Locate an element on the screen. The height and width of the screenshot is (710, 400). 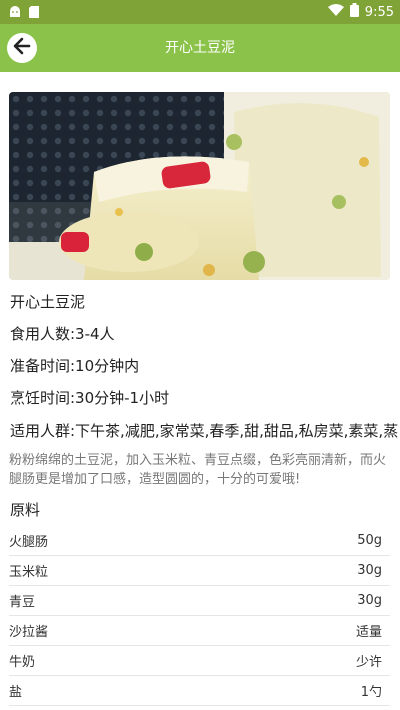
ingredient-amount: 适量 is located at coordinates (368, 632).